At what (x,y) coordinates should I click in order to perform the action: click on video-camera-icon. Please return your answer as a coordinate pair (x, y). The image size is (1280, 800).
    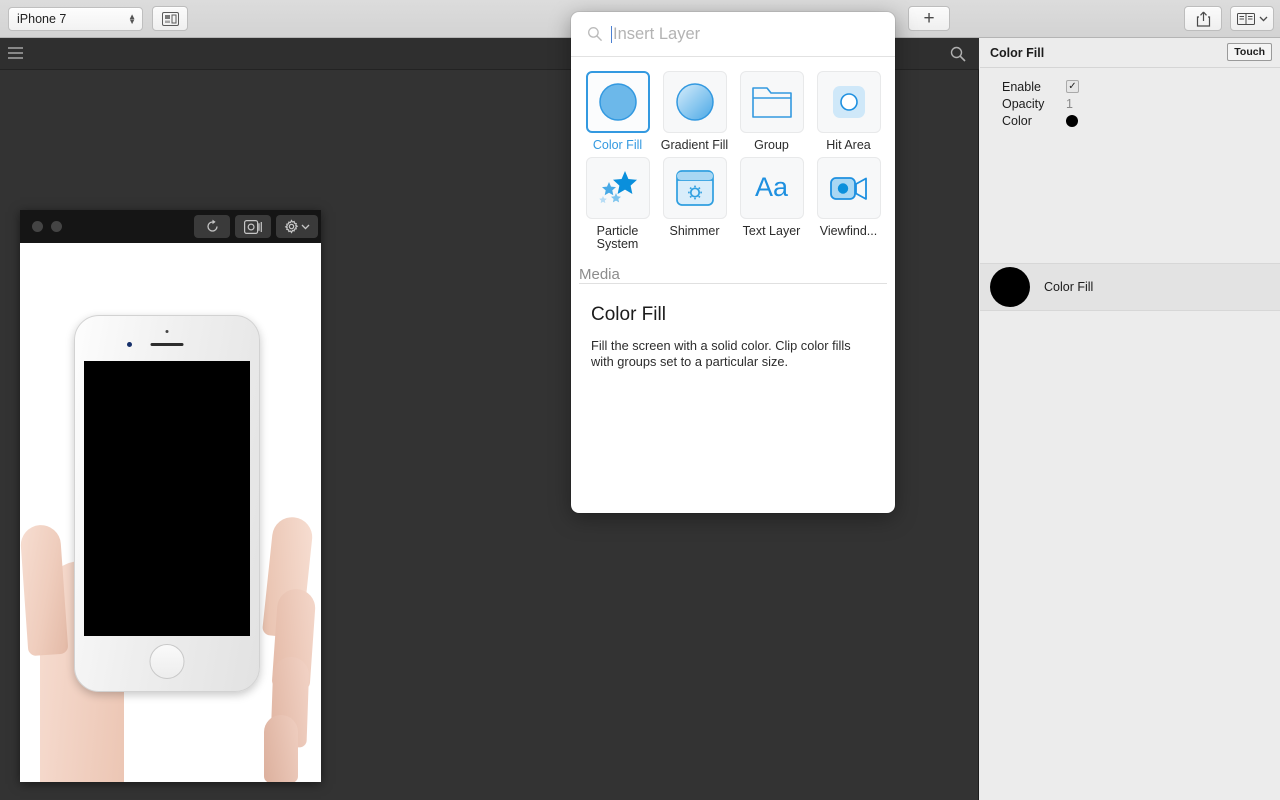
    Looking at the image, I should click on (848, 188).